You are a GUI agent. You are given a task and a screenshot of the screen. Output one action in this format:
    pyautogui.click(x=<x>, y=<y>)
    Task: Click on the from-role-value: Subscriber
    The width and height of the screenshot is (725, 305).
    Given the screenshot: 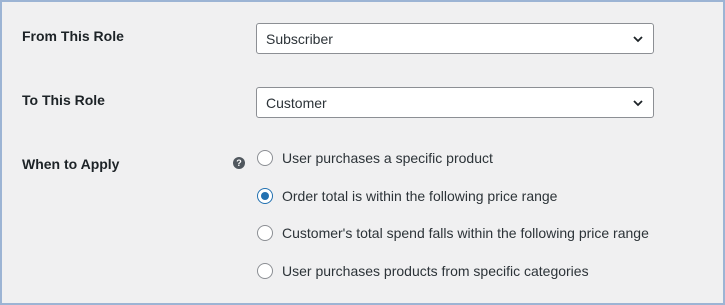 What is the action you would take?
    pyautogui.click(x=299, y=39)
    